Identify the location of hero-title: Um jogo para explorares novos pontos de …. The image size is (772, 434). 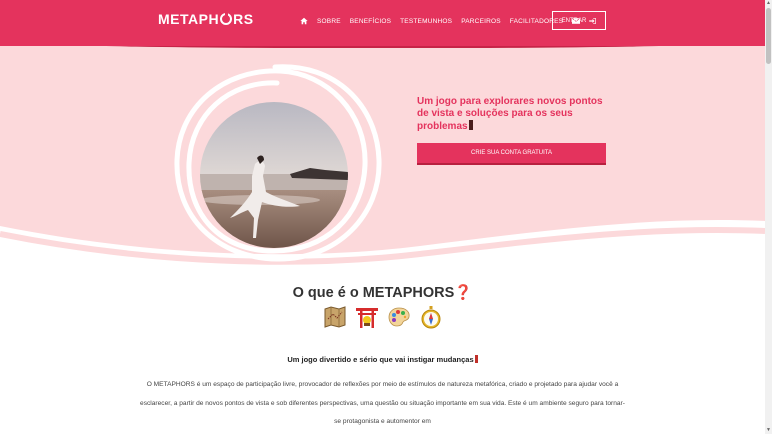
(512, 114).